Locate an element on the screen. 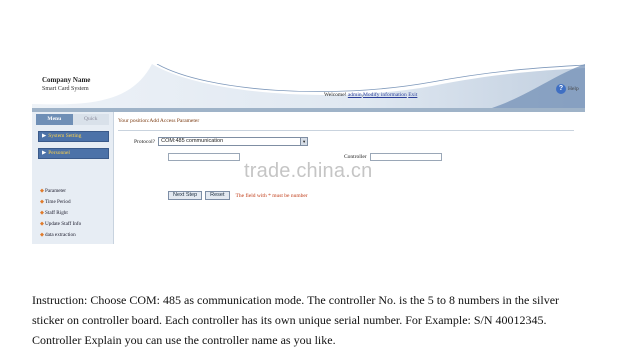  system-name: Smart Card System is located at coordinates (65, 89).